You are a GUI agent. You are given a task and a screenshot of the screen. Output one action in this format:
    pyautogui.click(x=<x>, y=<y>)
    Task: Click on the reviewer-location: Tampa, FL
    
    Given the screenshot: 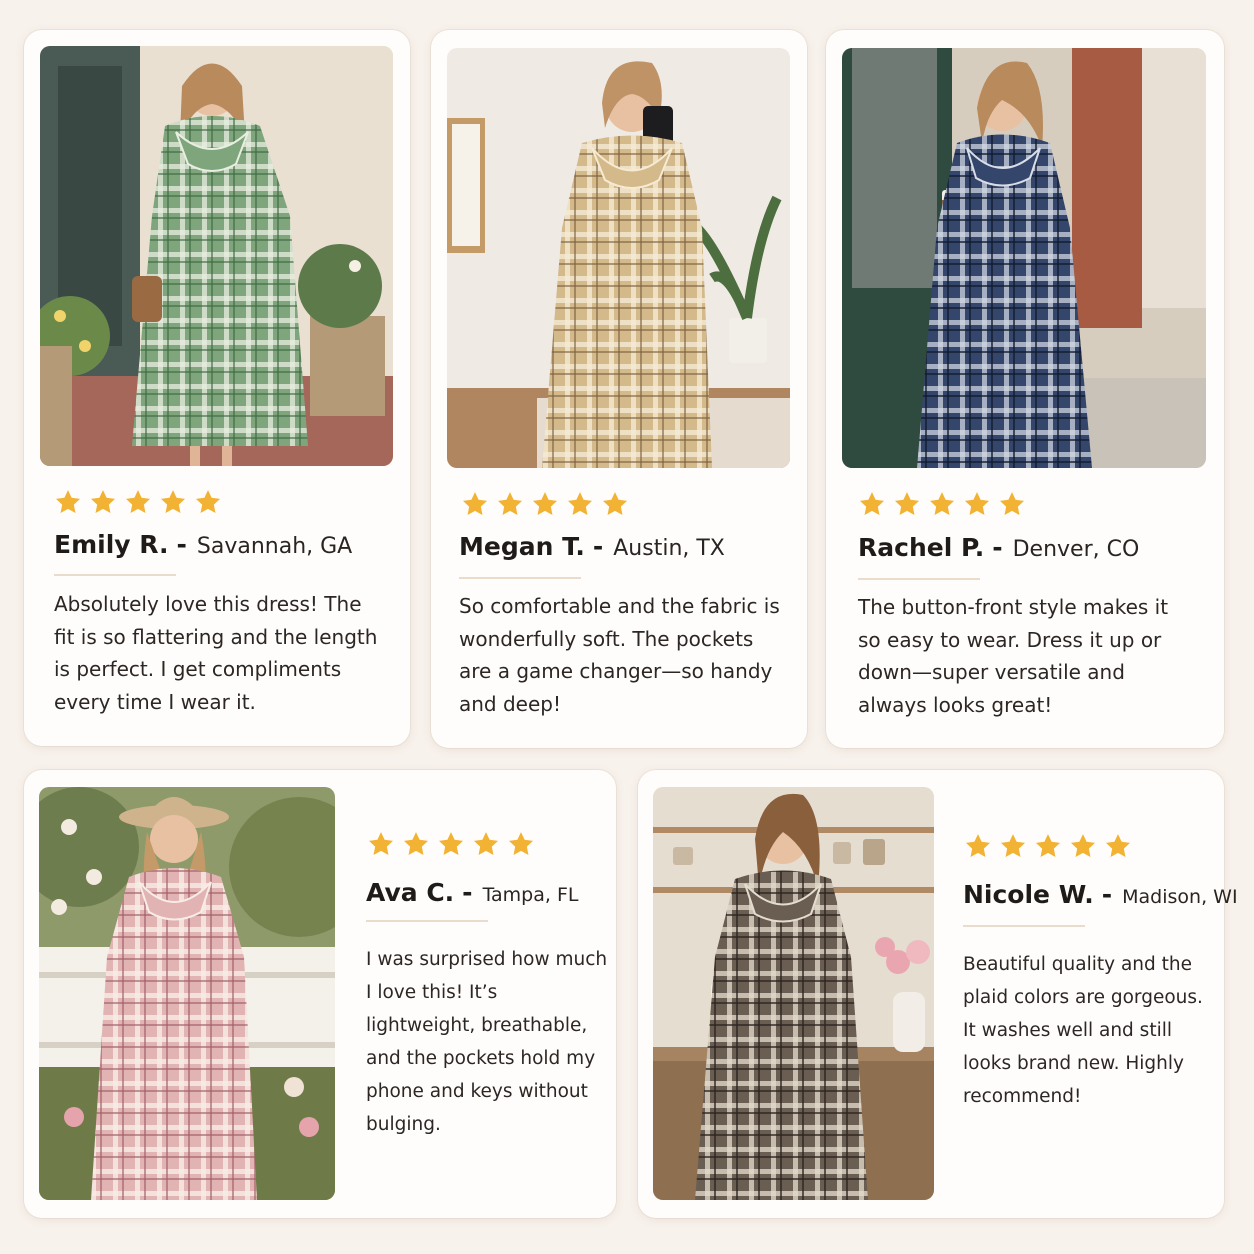 What is the action you would take?
    pyautogui.click(x=530, y=895)
    